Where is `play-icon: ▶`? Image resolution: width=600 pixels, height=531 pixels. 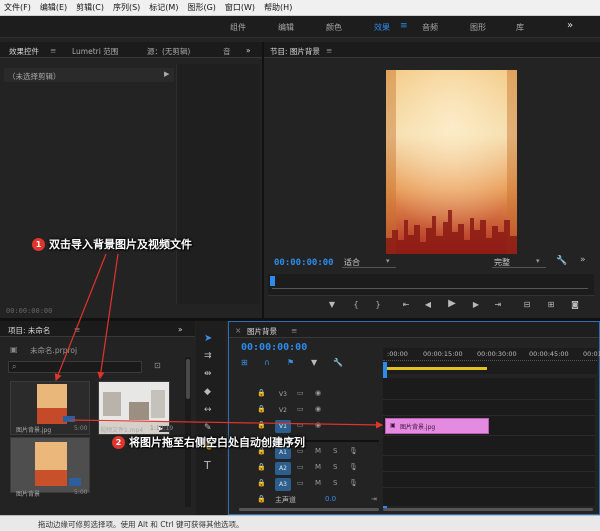
play-icon: ▶ is located at coordinates (452, 304).